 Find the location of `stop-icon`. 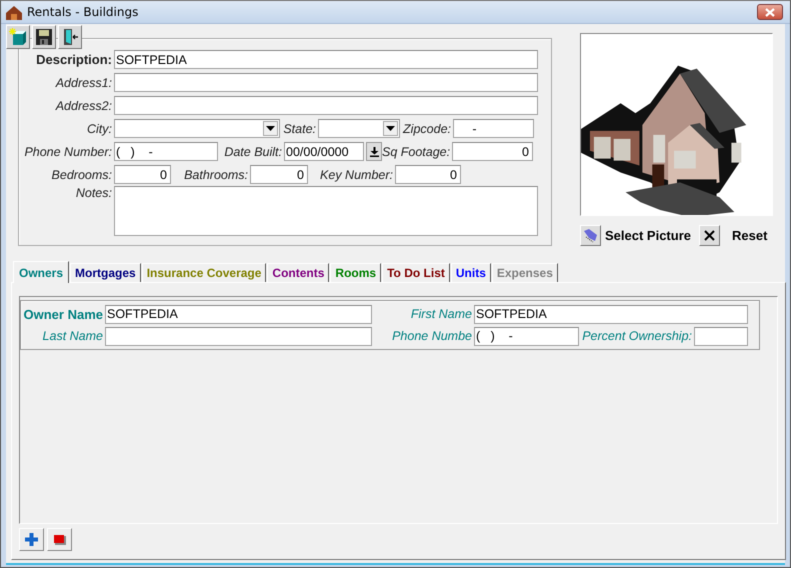

stop-icon is located at coordinates (59, 539).